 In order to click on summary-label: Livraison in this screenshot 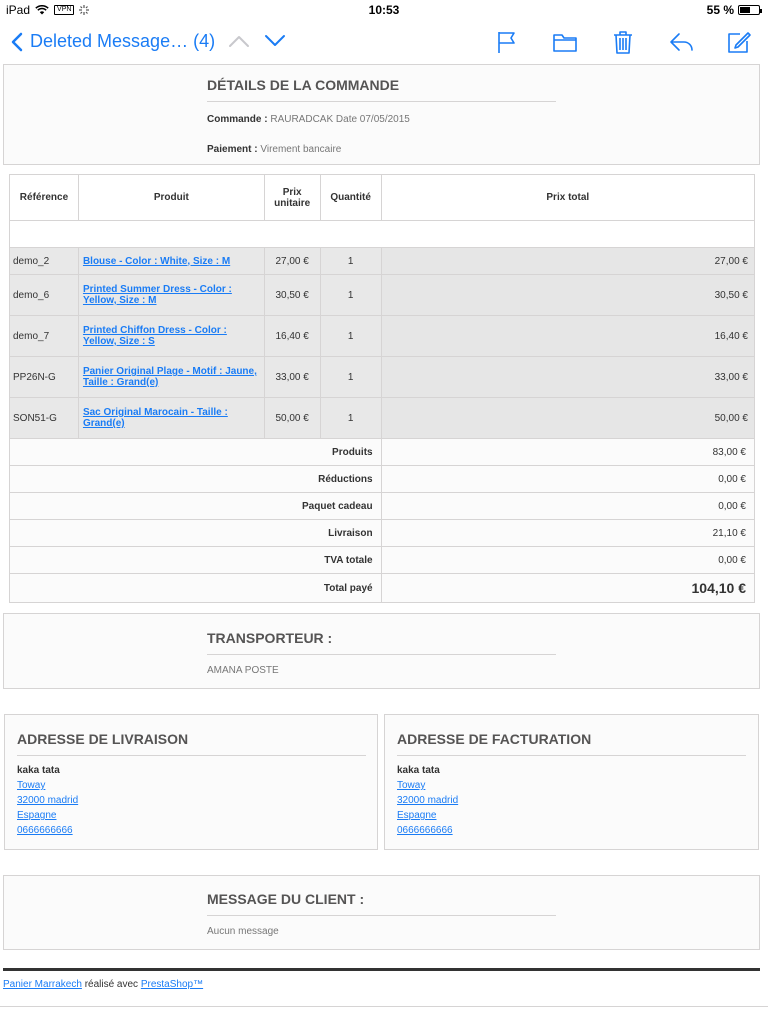, I will do `click(195, 533)`.